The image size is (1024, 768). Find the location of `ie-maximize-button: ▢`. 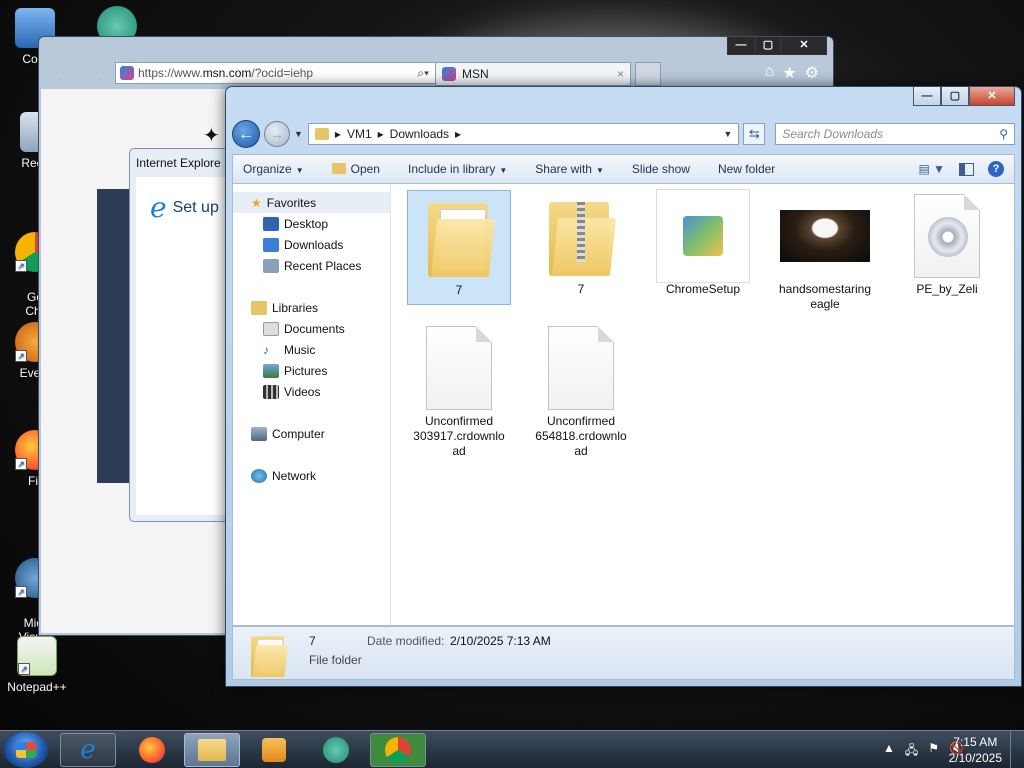

ie-maximize-button: ▢ is located at coordinates (768, 46).